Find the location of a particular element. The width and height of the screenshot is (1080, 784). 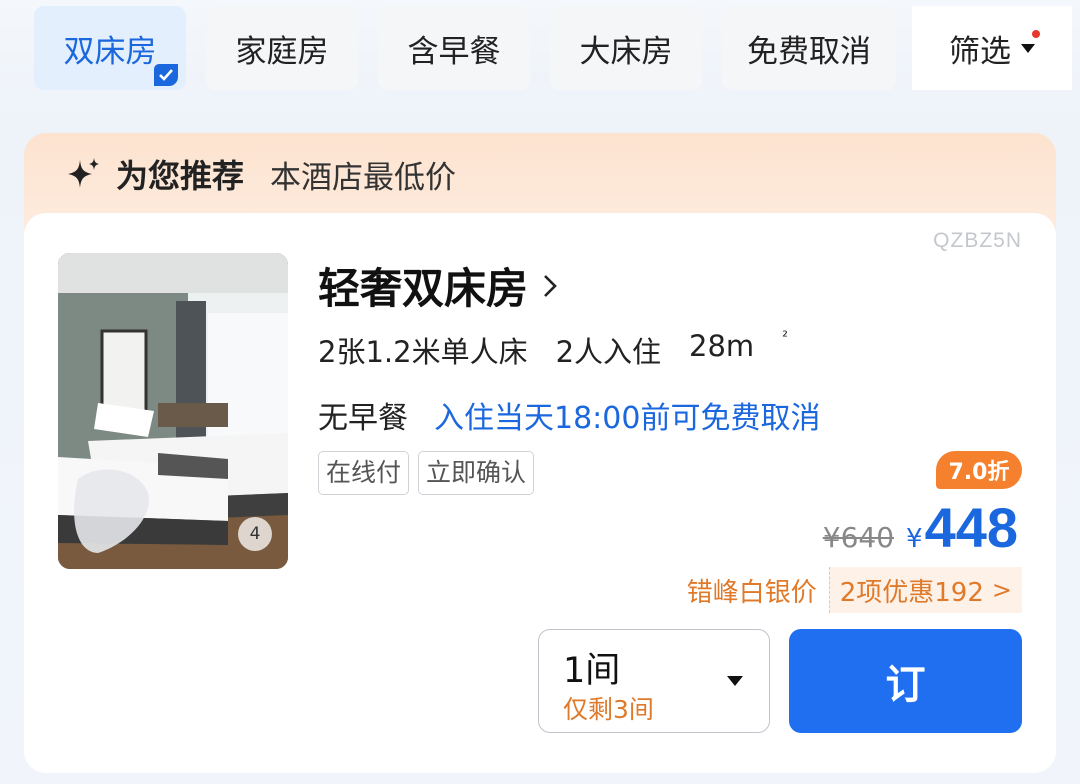

filter-chip-label: 大床房 is located at coordinates (626, 51).